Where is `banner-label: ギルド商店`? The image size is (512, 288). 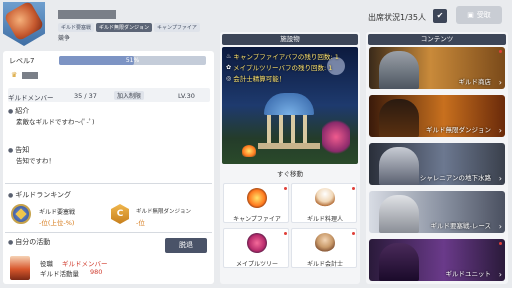
banner-label: ギルド商店 is located at coordinates (475, 82).